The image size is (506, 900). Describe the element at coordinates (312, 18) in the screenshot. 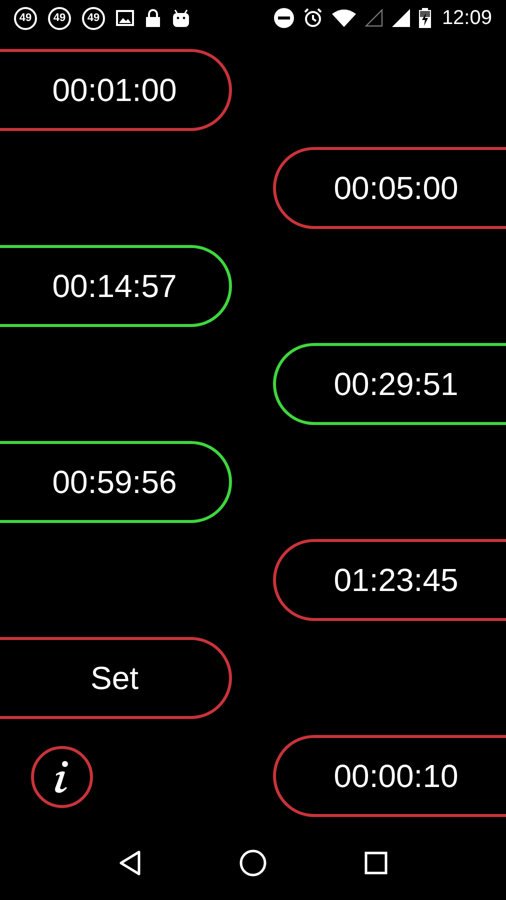

I see `alarm-icon` at that location.